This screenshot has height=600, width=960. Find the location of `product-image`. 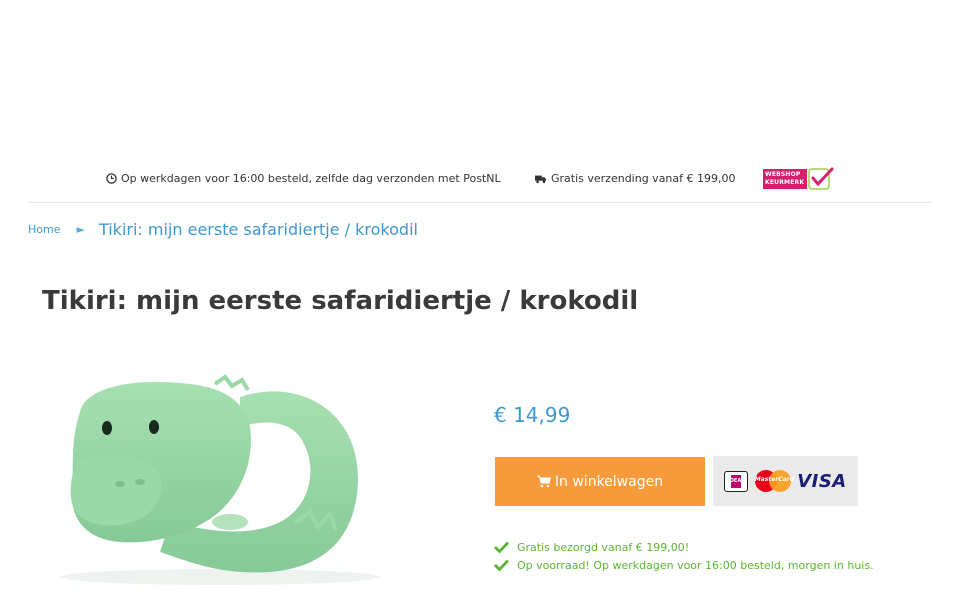

product-image is located at coordinates (217, 479).